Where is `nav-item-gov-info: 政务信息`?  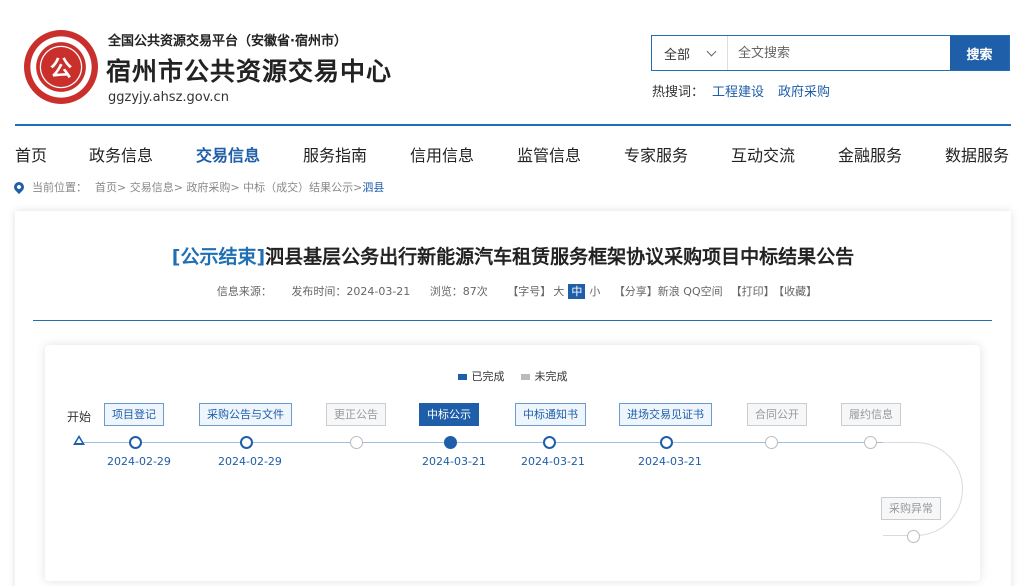 nav-item-gov-info: 政务信息 is located at coordinates (121, 154).